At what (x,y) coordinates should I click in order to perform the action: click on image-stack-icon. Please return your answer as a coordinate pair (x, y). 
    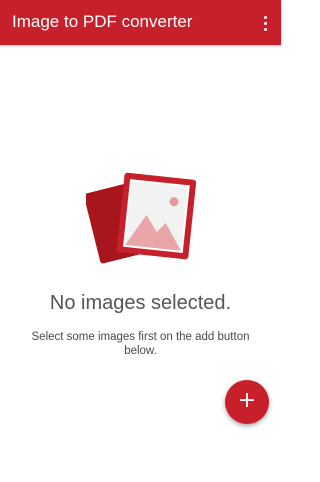
    Looking at the image, I should click on (141, 218).